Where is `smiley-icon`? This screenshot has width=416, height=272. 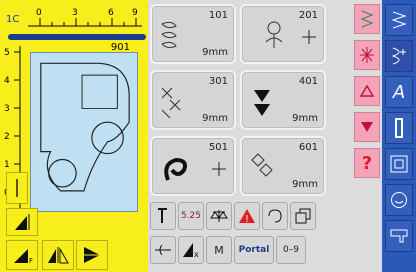
smiley-icon is located at coordinates (399, 200).